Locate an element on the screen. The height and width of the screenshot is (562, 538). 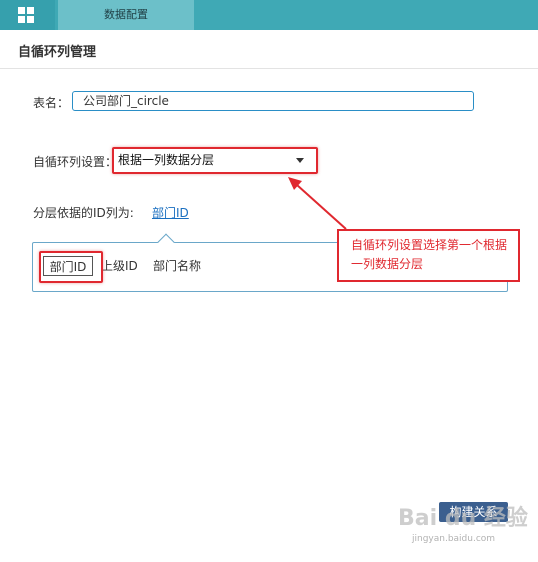
top-bar: 数据配置 is located at coordinates (269, 15).